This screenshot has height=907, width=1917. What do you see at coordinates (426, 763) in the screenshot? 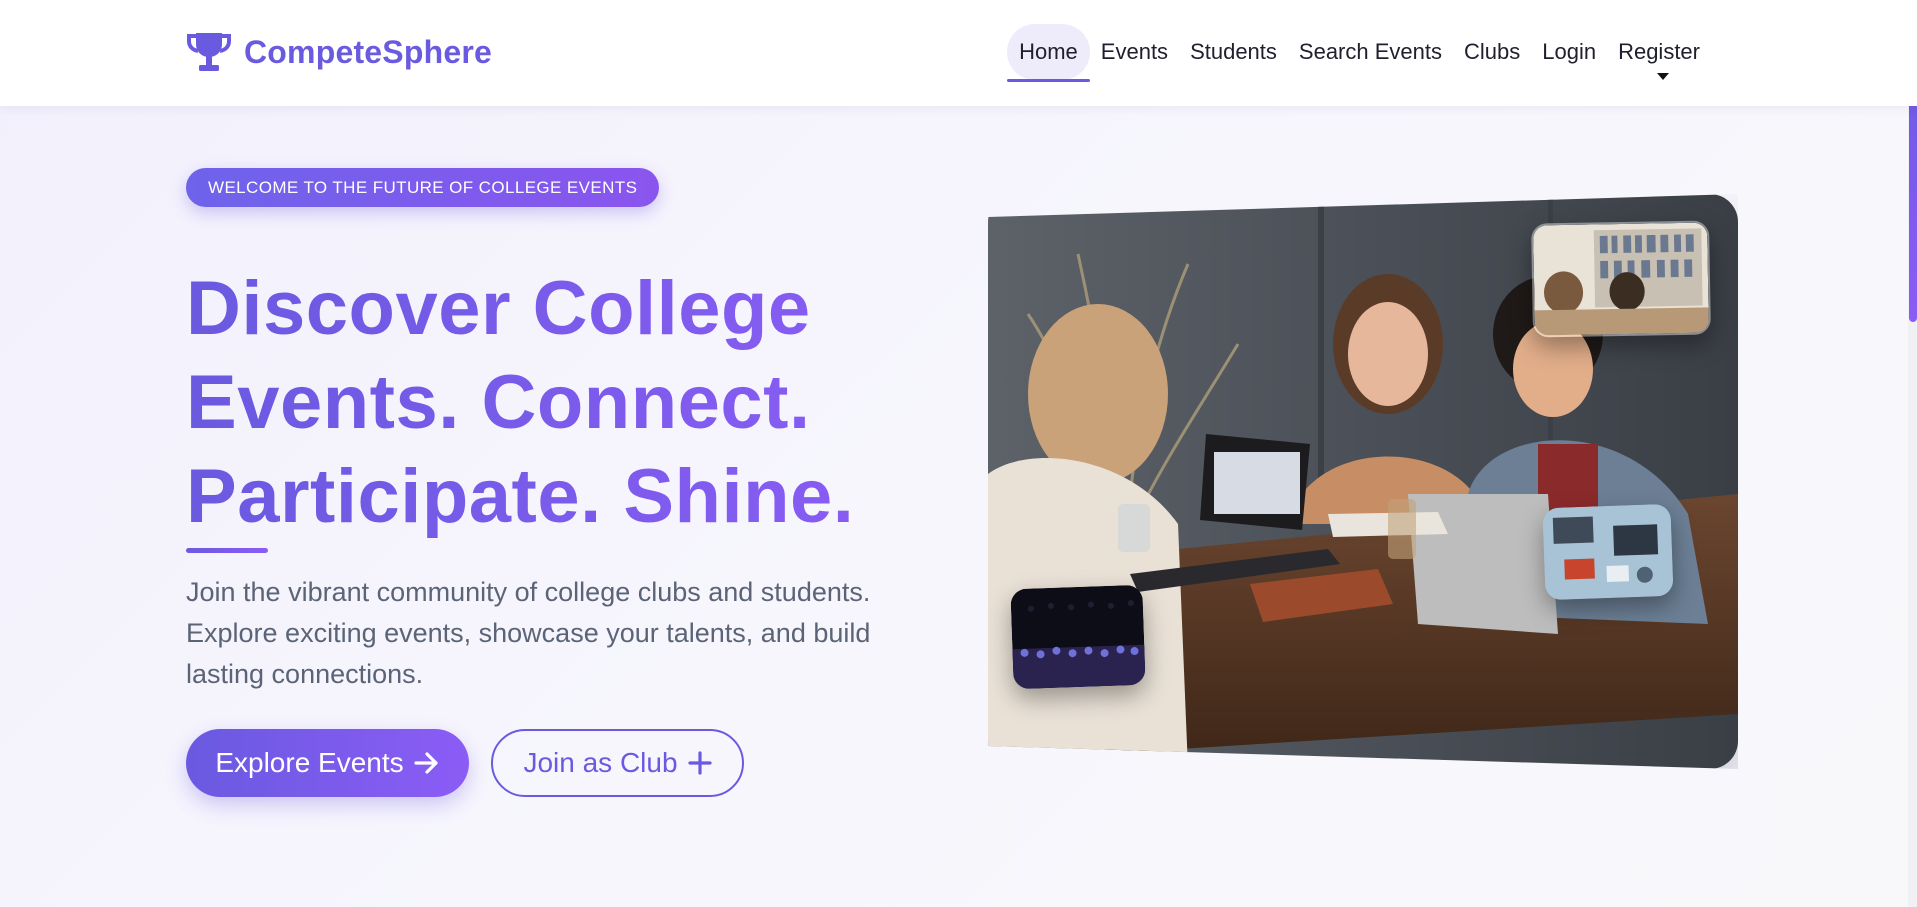
I see `arrow-right-icon` at bounding box center [426, 763].